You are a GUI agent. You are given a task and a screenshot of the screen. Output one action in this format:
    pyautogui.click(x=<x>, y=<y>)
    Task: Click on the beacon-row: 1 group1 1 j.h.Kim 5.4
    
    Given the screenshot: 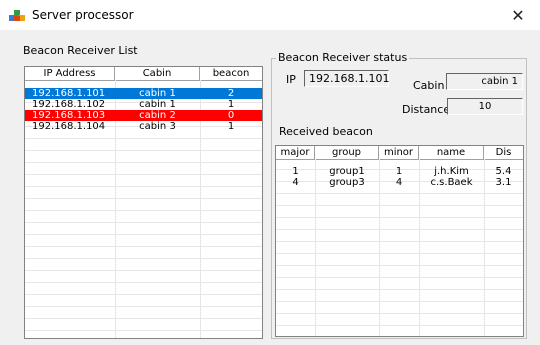 What is the action you would take?
    pyautogui.click(x=399, y=171)
    